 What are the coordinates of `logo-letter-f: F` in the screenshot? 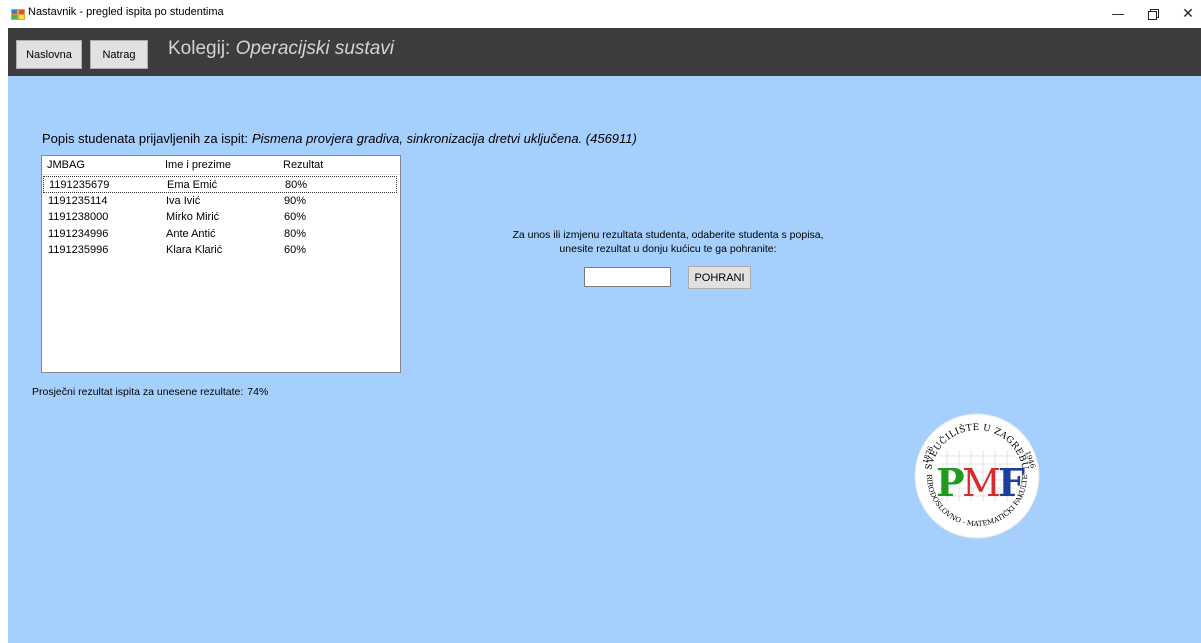 It's located at (1011, 482).